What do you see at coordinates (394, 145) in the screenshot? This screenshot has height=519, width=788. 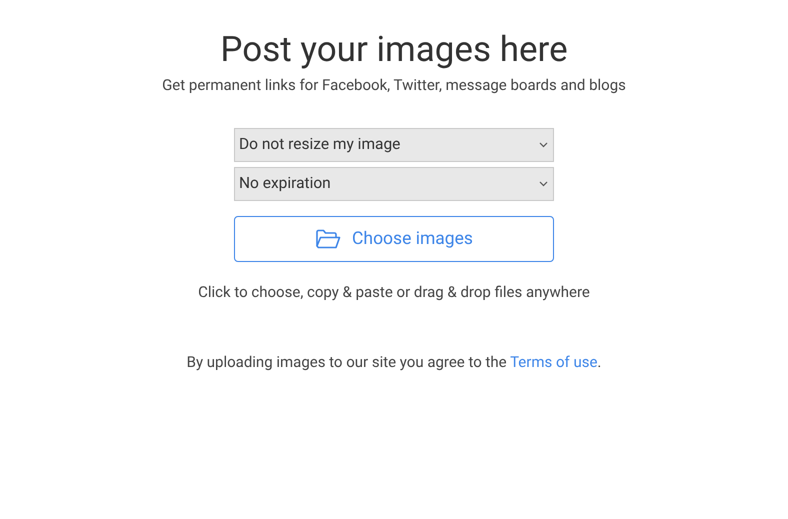 I see `dropdown: Do not resize my image` at bounding box center [394, 145].